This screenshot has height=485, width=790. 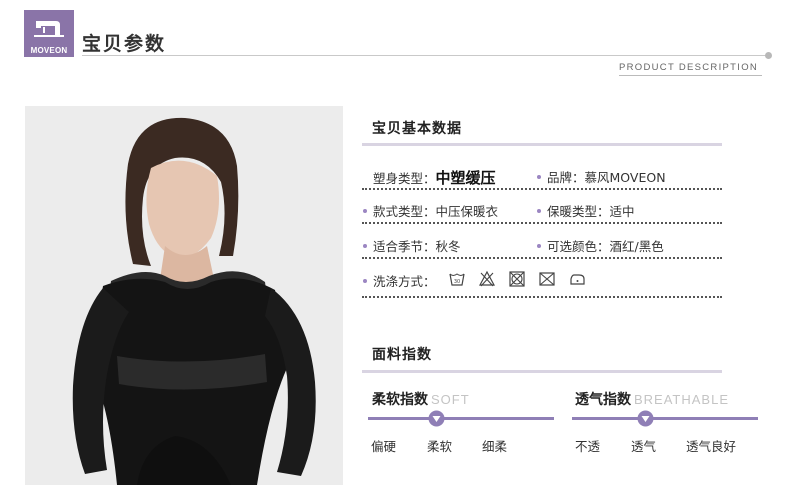 I want to click on no-tumble-dry-icon, so click(x=517, y=279).